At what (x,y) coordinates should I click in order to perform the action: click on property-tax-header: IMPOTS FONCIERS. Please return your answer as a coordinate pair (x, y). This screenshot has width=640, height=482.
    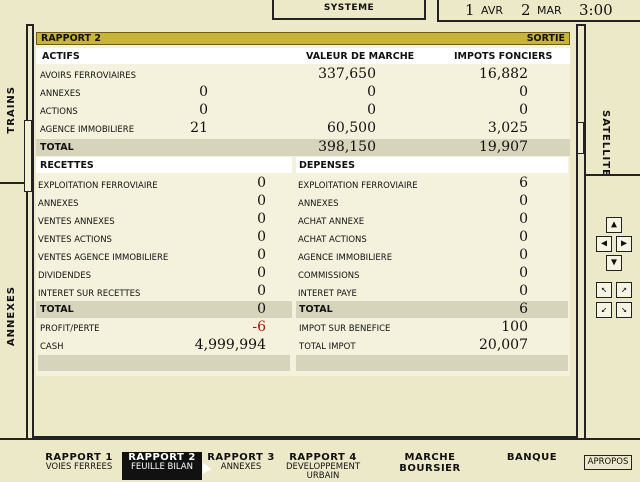
    Looking at the image, I should click on (503, 56).